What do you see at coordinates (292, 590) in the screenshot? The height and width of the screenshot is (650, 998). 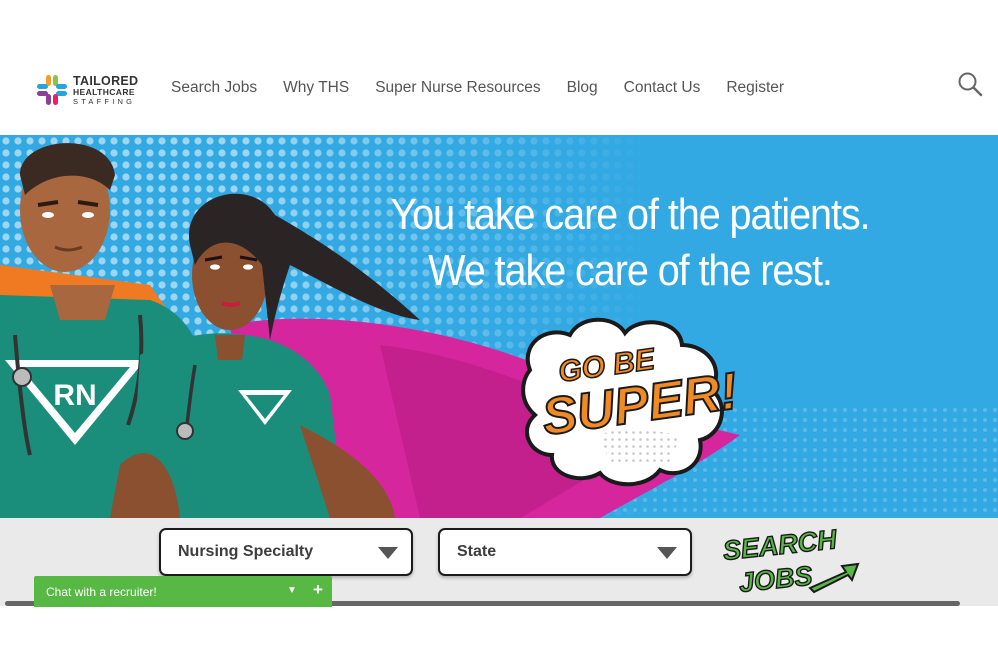 I see `chevron-down-icon: ▼` at bounding box center [292, 590].